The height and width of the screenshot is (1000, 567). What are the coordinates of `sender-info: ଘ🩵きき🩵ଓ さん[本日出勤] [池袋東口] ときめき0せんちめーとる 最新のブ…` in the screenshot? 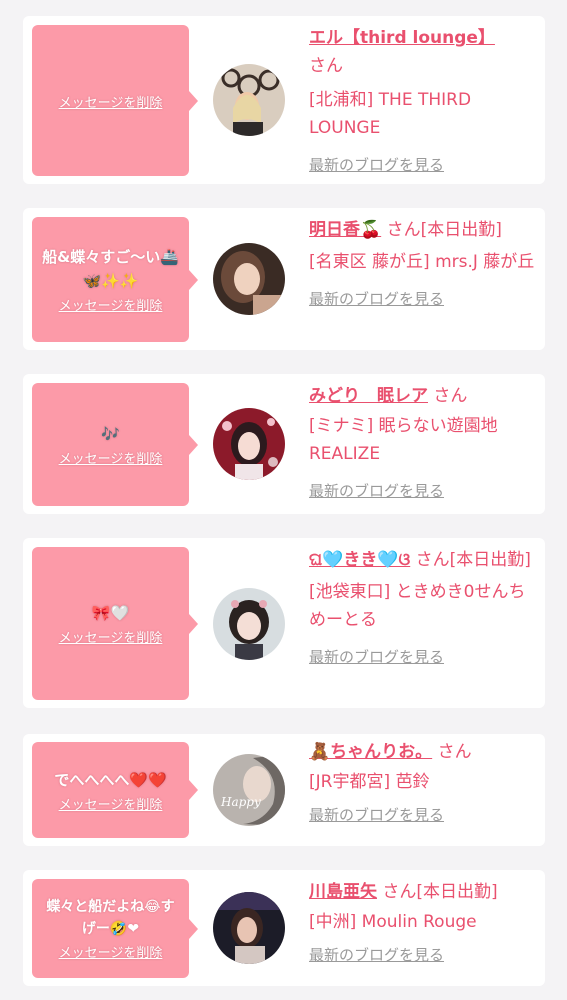 It's located at (425, 606).